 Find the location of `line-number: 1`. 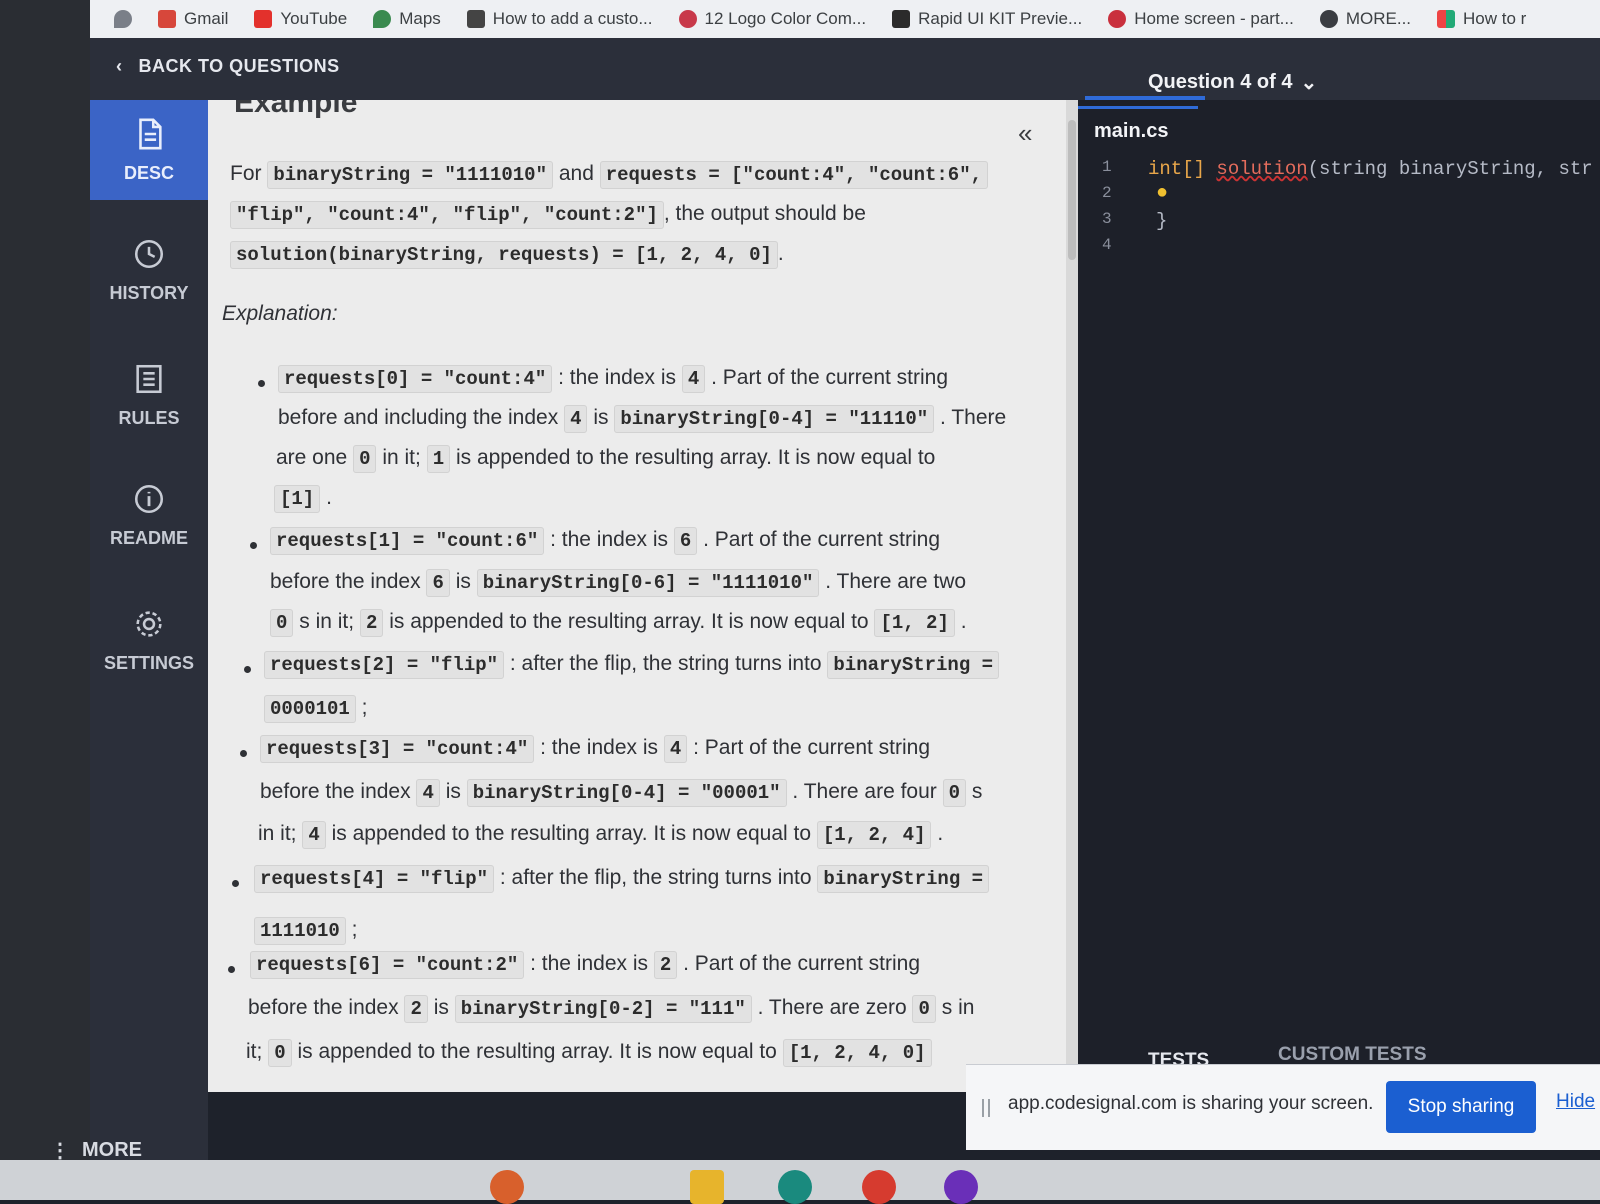

line-number: 1 is located at coordinates (1107, 167).